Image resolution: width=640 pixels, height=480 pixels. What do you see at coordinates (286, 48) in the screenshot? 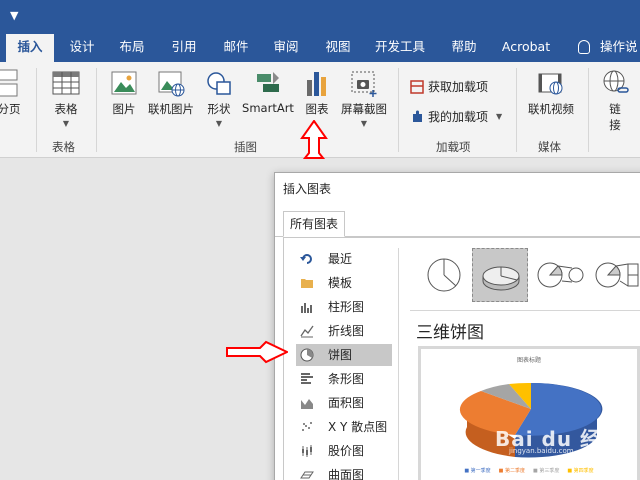
I see `tab-review: 审阅` at bounding box center [286, 48].